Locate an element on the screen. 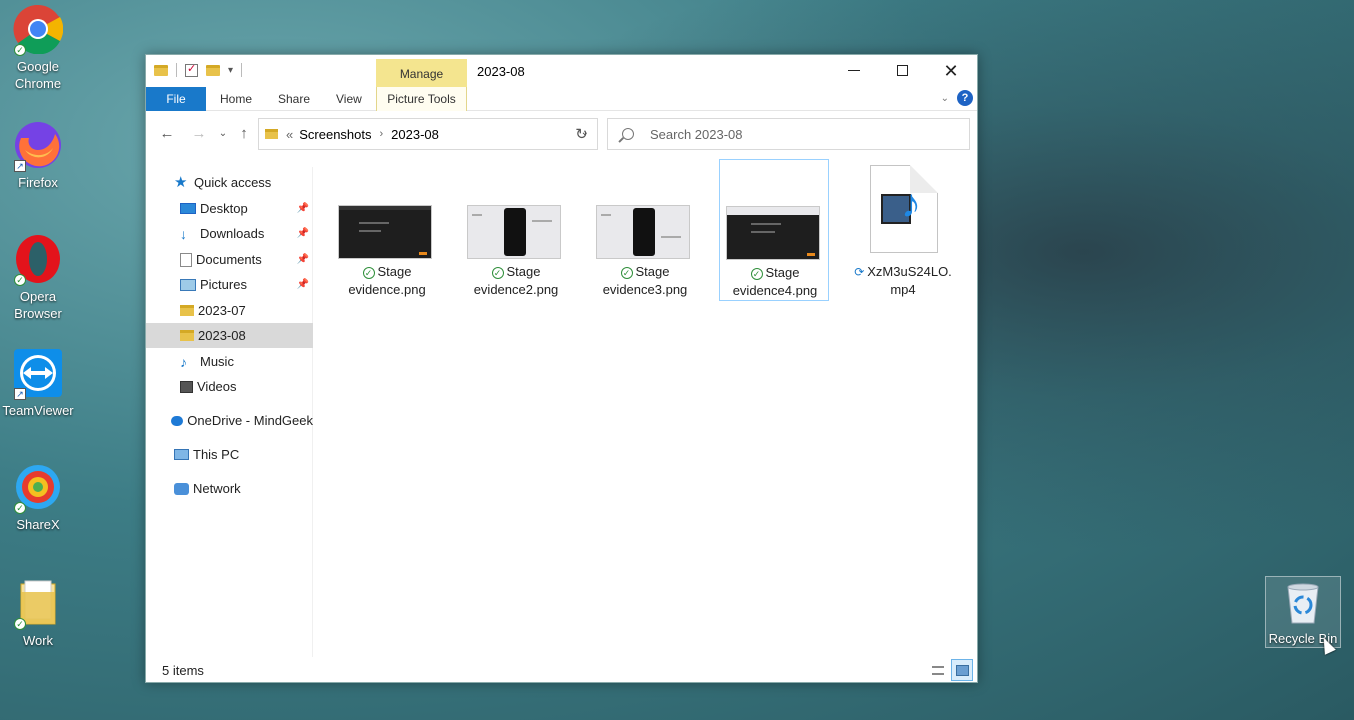 This screenshot has height=720, width=1354. new-folder-icon is located at coordinates (213, 70).